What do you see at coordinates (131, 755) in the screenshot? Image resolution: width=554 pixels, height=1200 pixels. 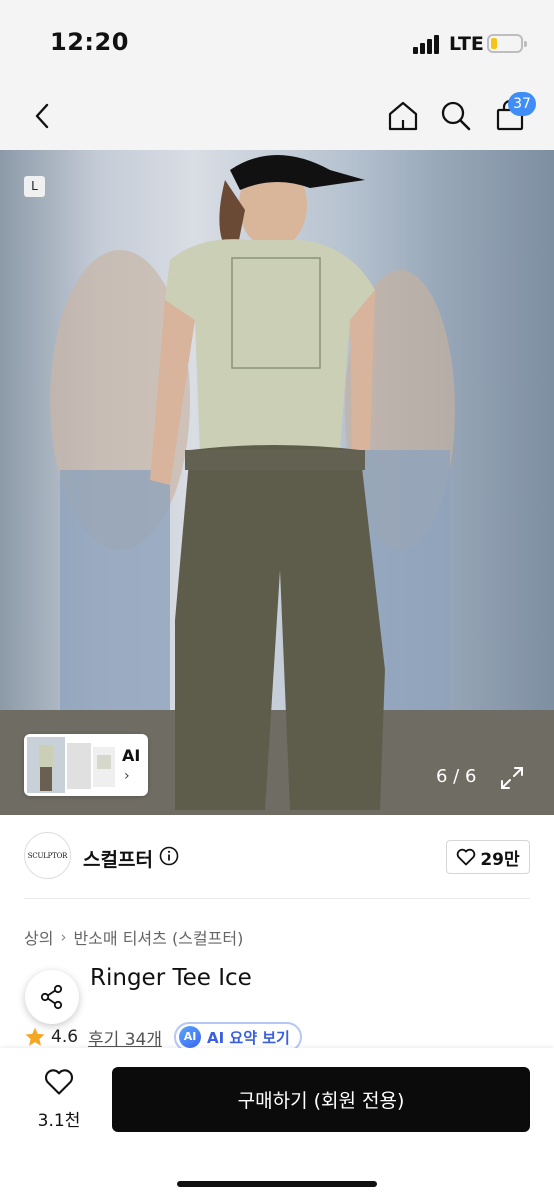 I see `ai-thumb-label: AI` at bounding box center [131, 755].